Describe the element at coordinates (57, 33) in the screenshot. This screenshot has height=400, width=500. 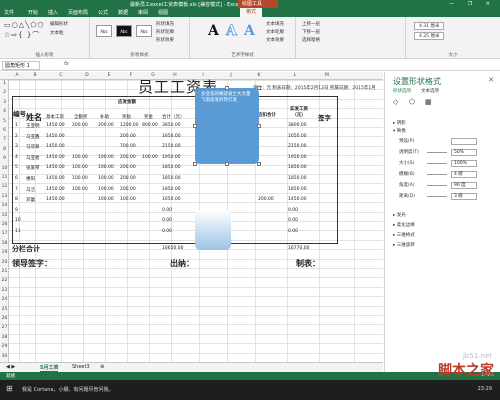
I see `text-box-button: 文本框` at that location.